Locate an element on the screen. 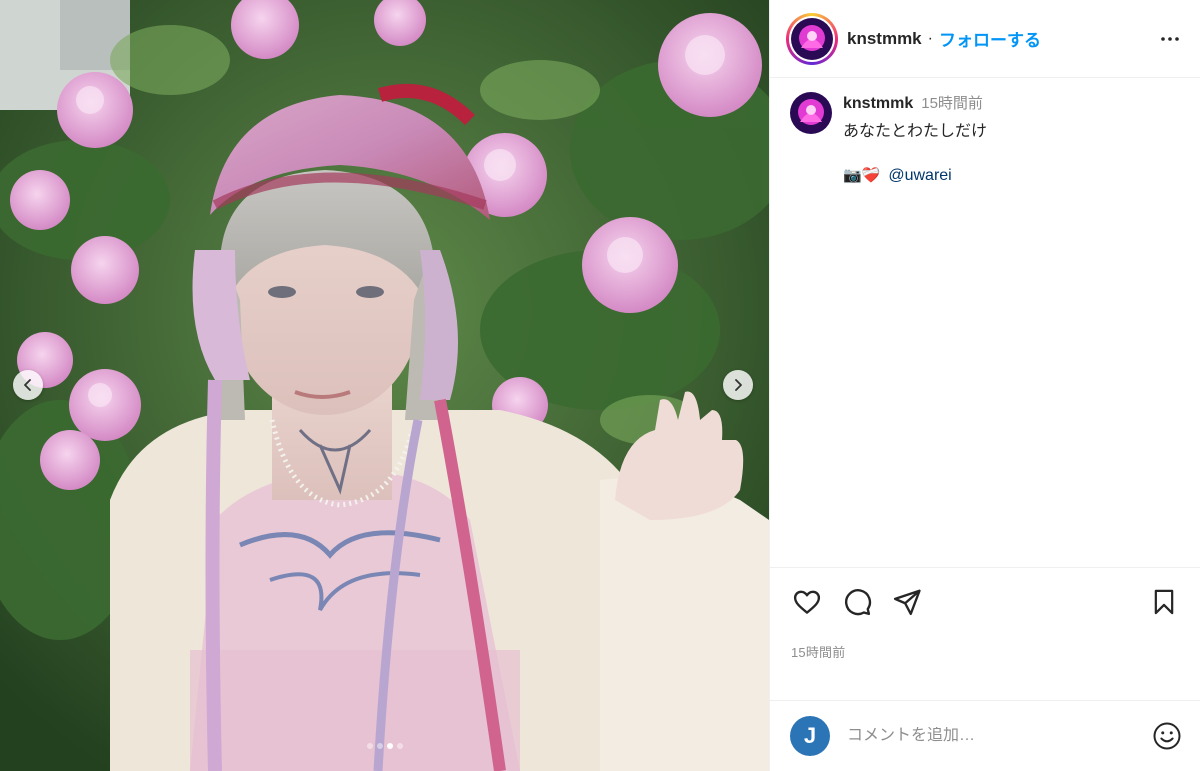 The image size is (1200, 771). save-button is located at coordinates (1164, 602).